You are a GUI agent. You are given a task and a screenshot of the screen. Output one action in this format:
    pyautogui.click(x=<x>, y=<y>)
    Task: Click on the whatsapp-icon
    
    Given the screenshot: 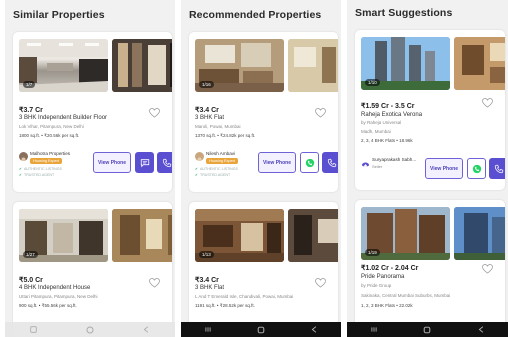 What is the action you would take?
    pyautogui.click(x=309, y=162)
    